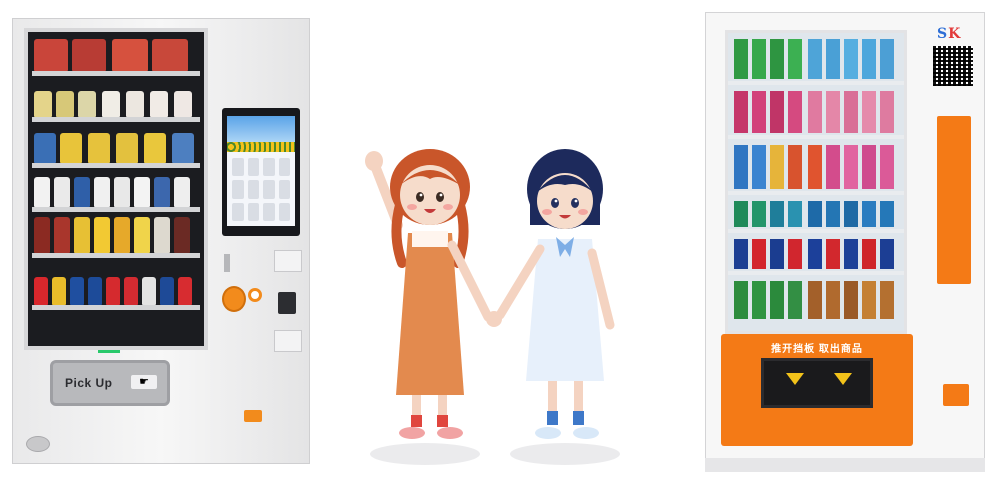 The width and height of the screenshot is (995, 493). I want to click on pickup-label: Pick Up, so click(89, 383).